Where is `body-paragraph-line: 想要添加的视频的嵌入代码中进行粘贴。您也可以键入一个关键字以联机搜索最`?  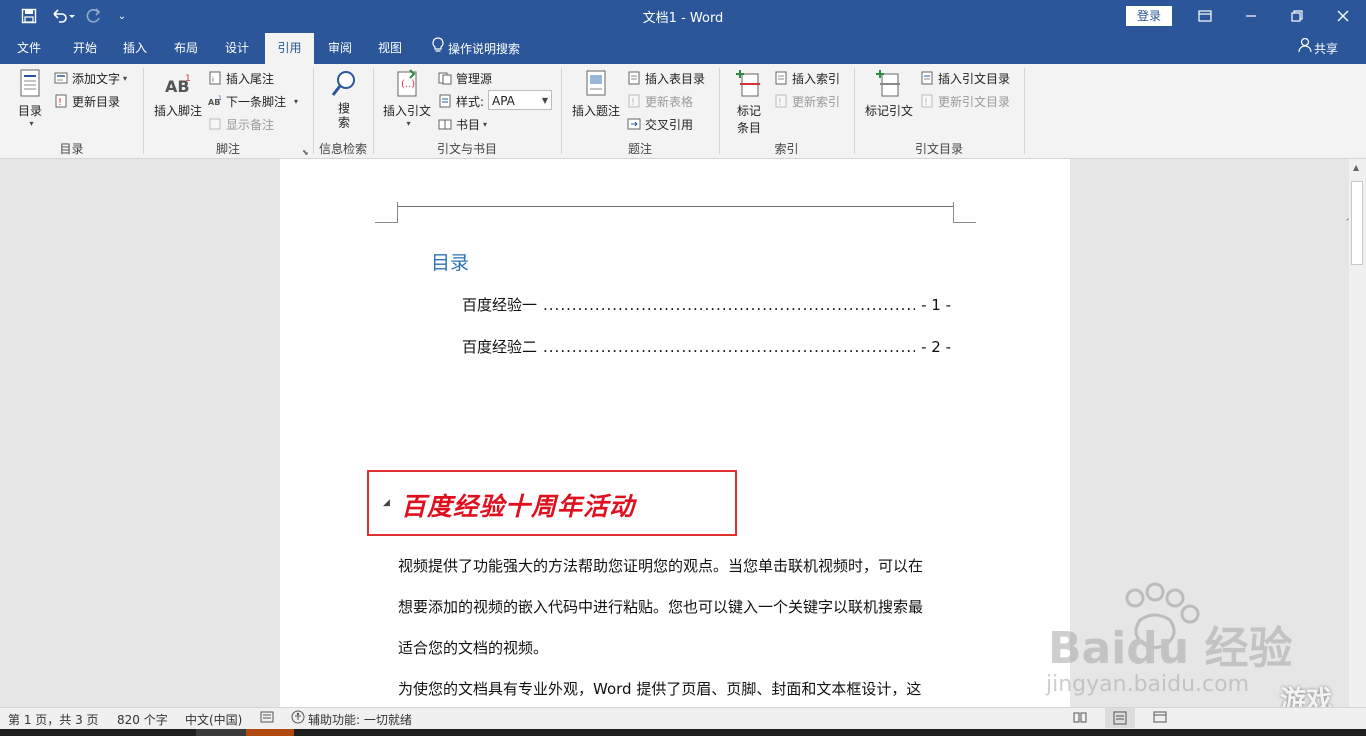
body-paragraph-line: 想要添加的视频的嵌入代码中进行粘贴。您也可以键入一个关键字以联机搜索最 is located at coordinates (661, 607).